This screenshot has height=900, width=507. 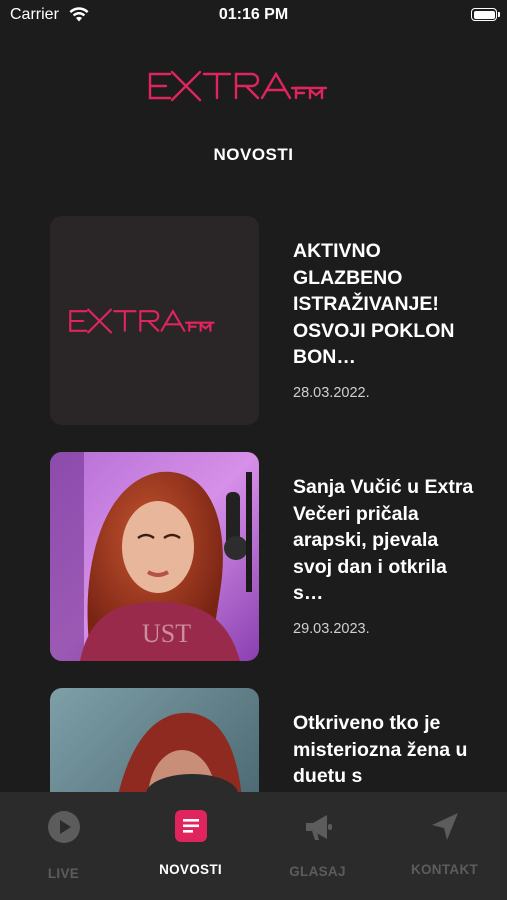 What do you see at coordinates (331, 628) in the screenshot?
I see `news-date: 29.03.2023.` at bounding box center [331, 628].